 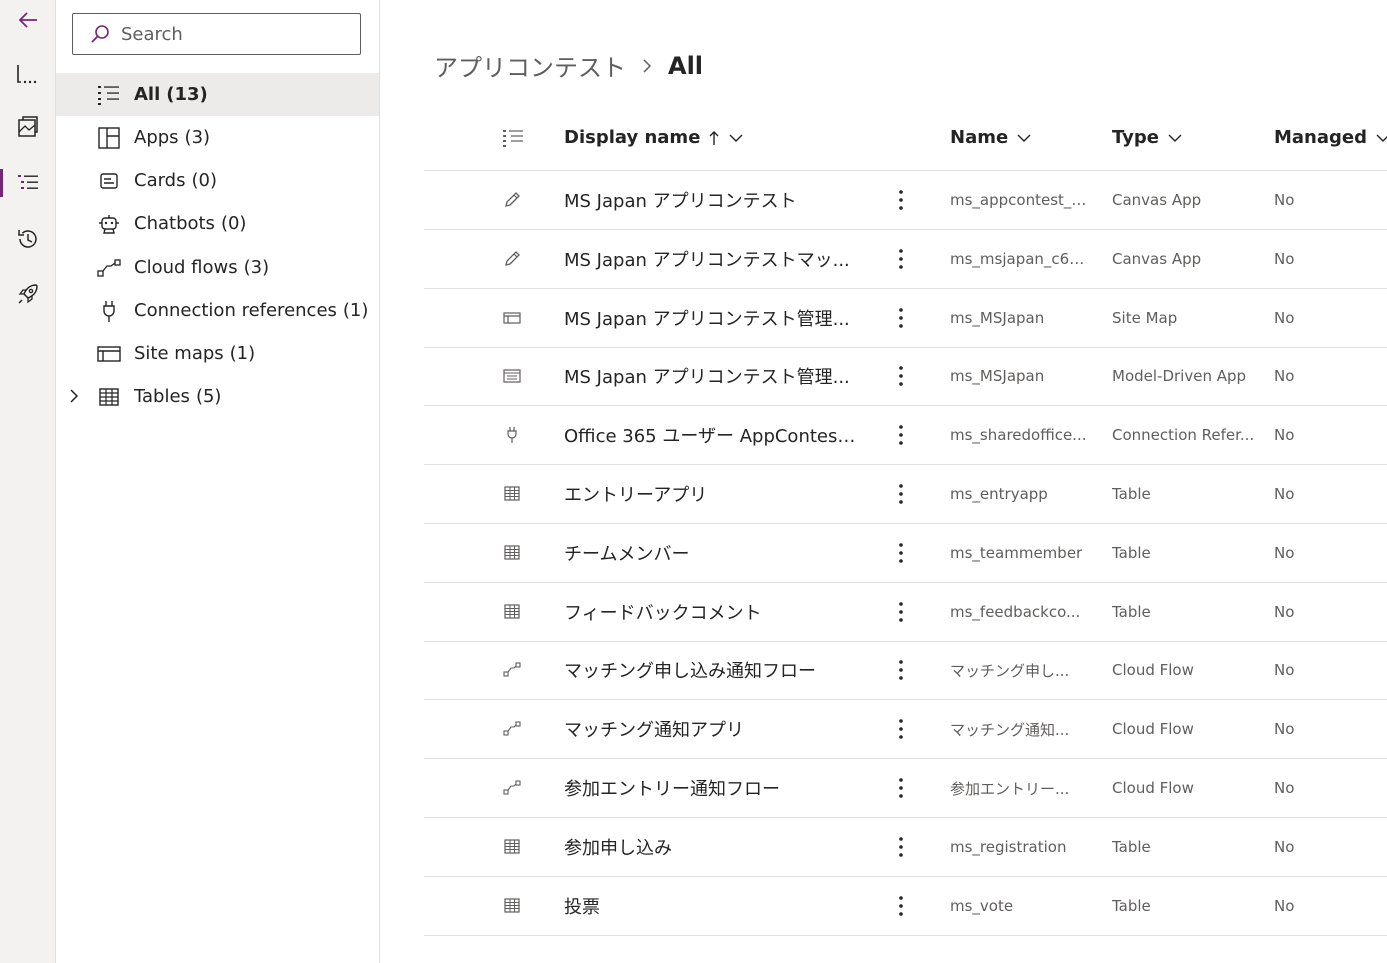 I want to click on table-row: フィードバックコメント ms_feedbackco... Table No, so click(x=905, y=612).